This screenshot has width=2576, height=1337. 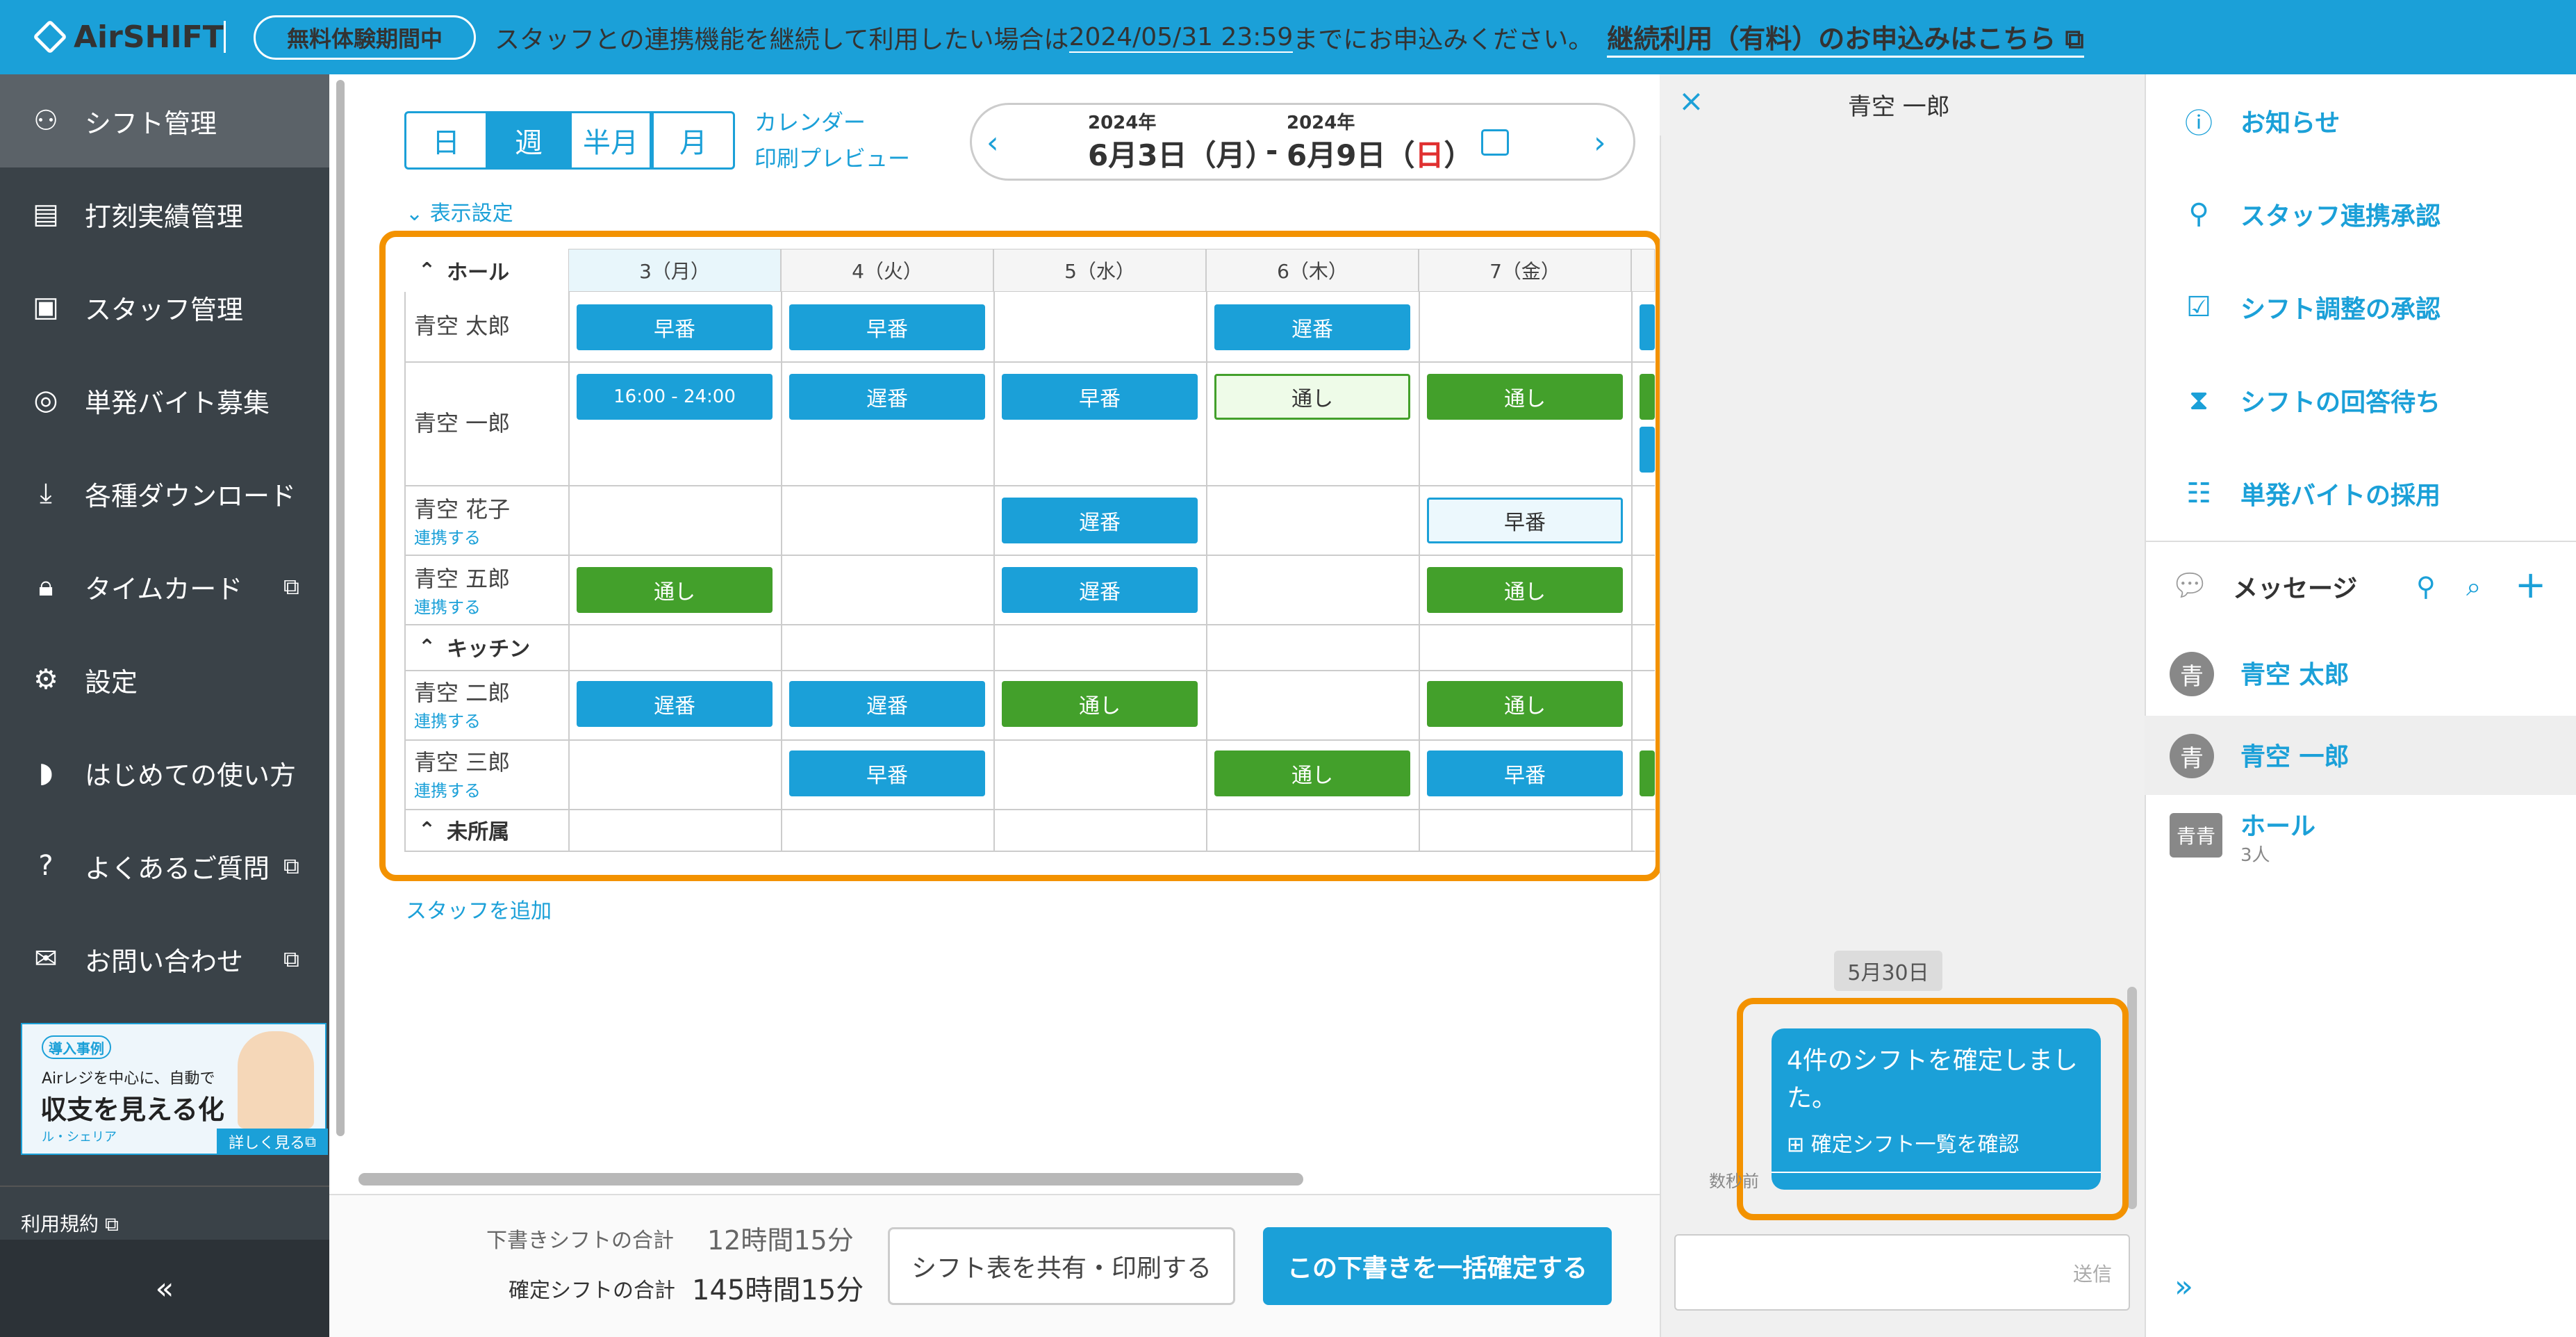 I want to click on staff-name: 青空 二郎, so click(x=462, y=691).